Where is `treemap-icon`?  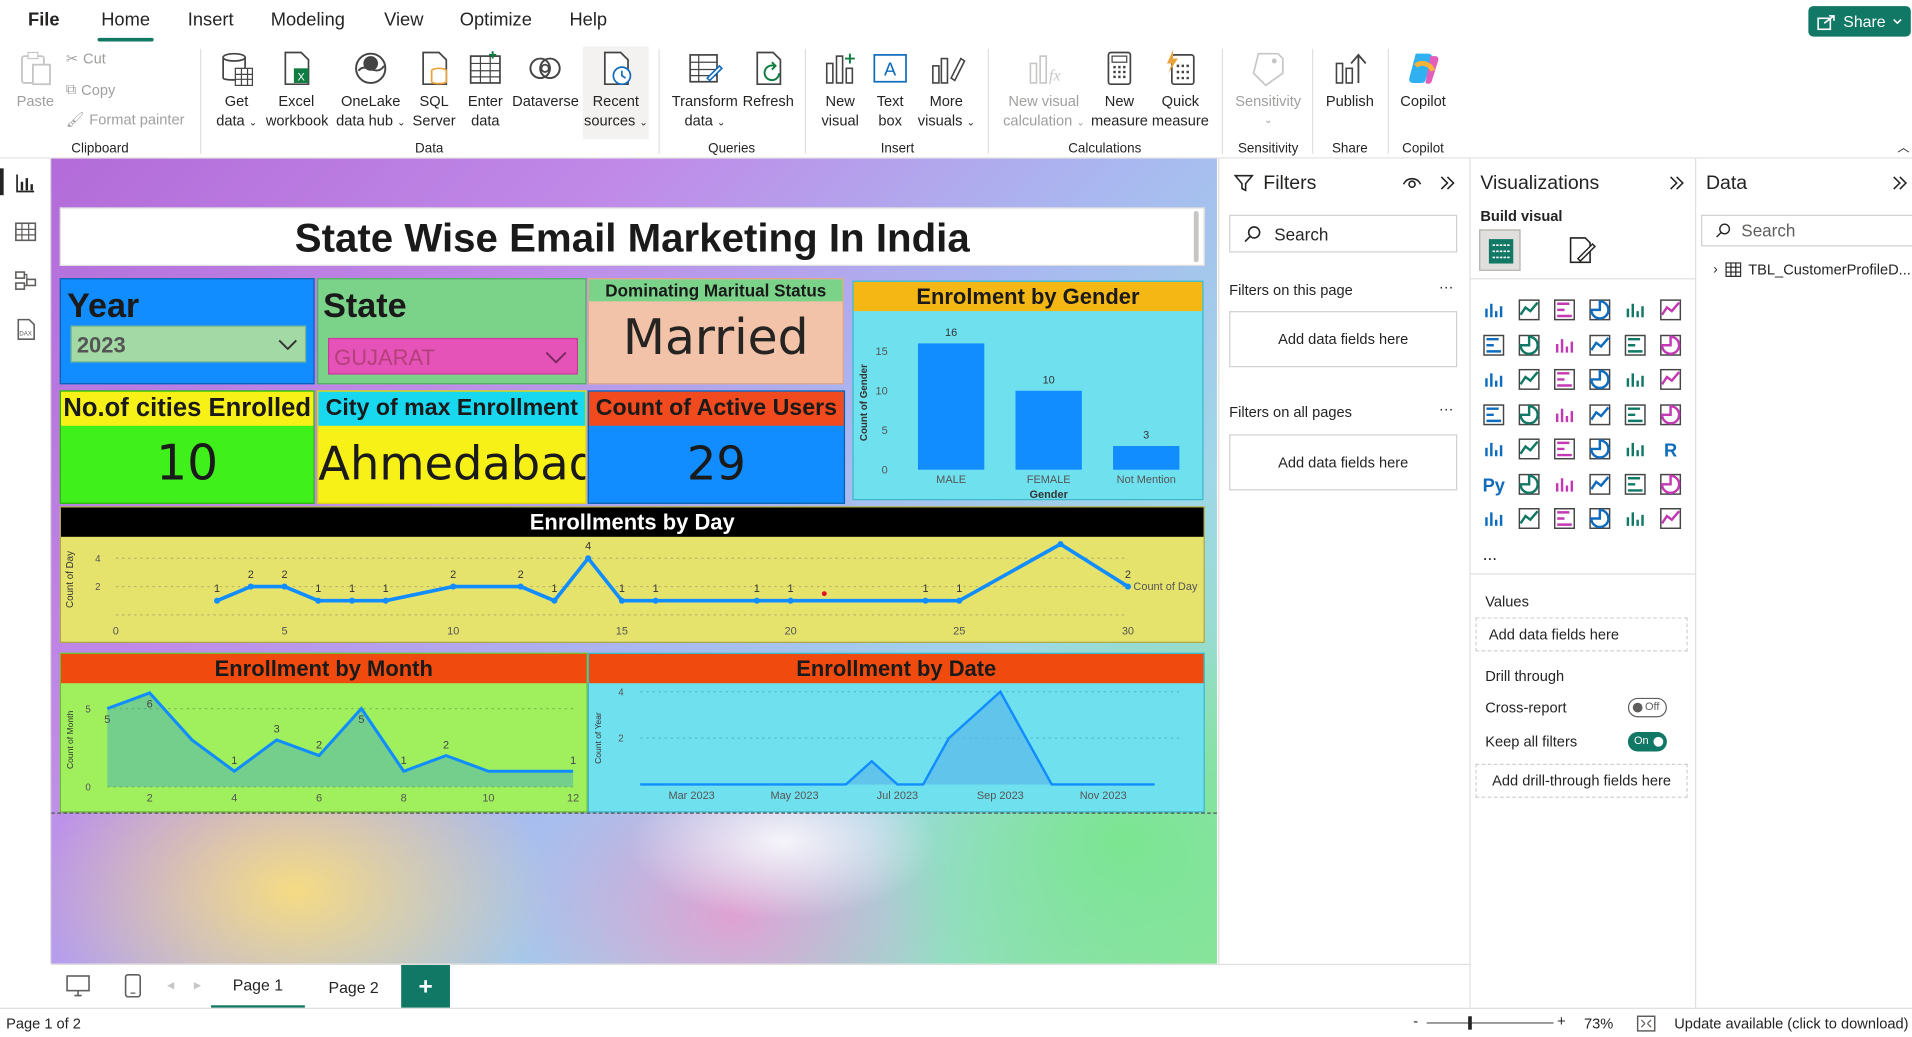
treemap-icon is located at coordinates (1494, 414).